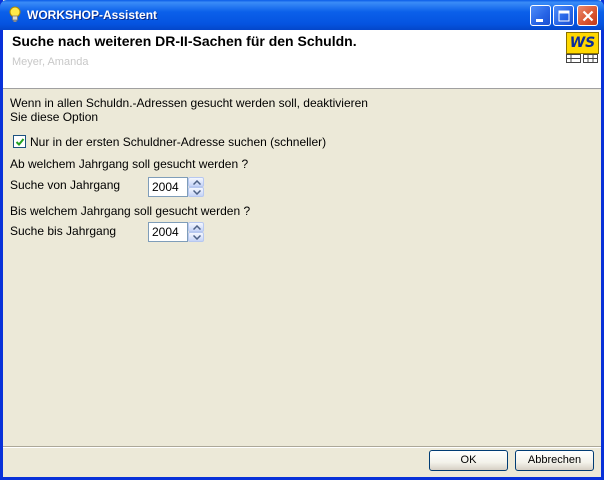  Describe the element at coordinates (92, 15) in the screenshot. I see `window-title: WORKSHOP-Assistent` at that location.